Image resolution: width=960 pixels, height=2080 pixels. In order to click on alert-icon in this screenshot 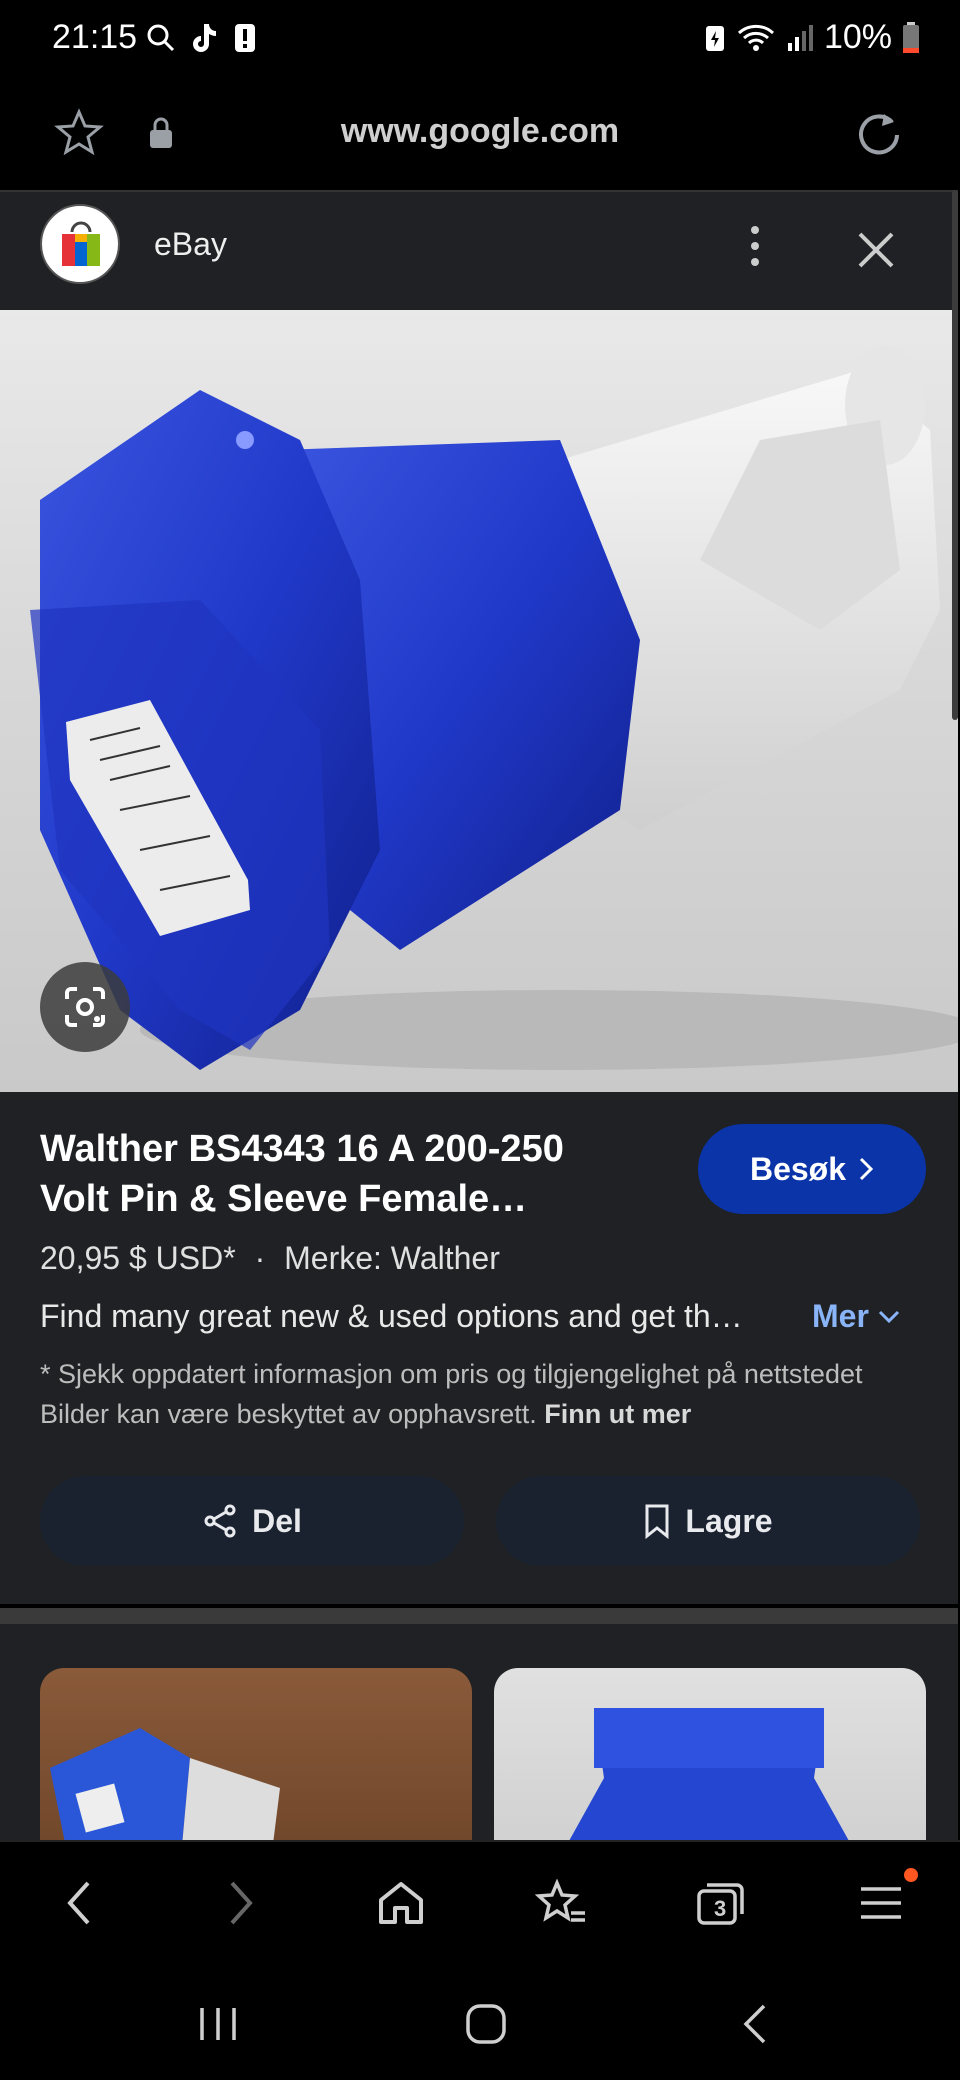, I will do `click(245, 38)`.